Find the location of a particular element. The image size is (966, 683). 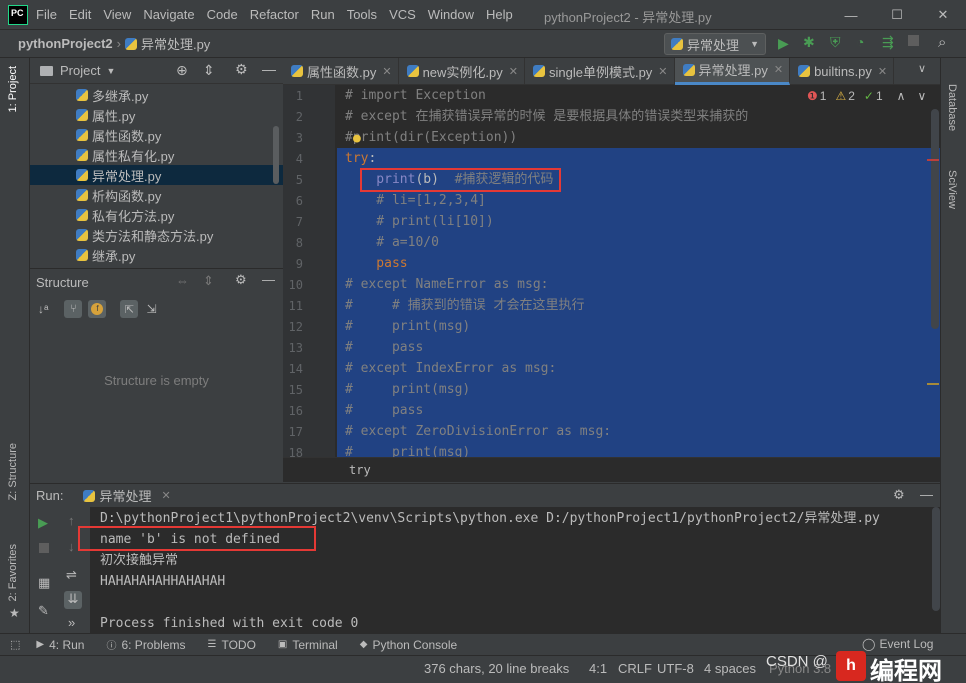

menu-refactor: Refactor is located at coordinates (274, 14).